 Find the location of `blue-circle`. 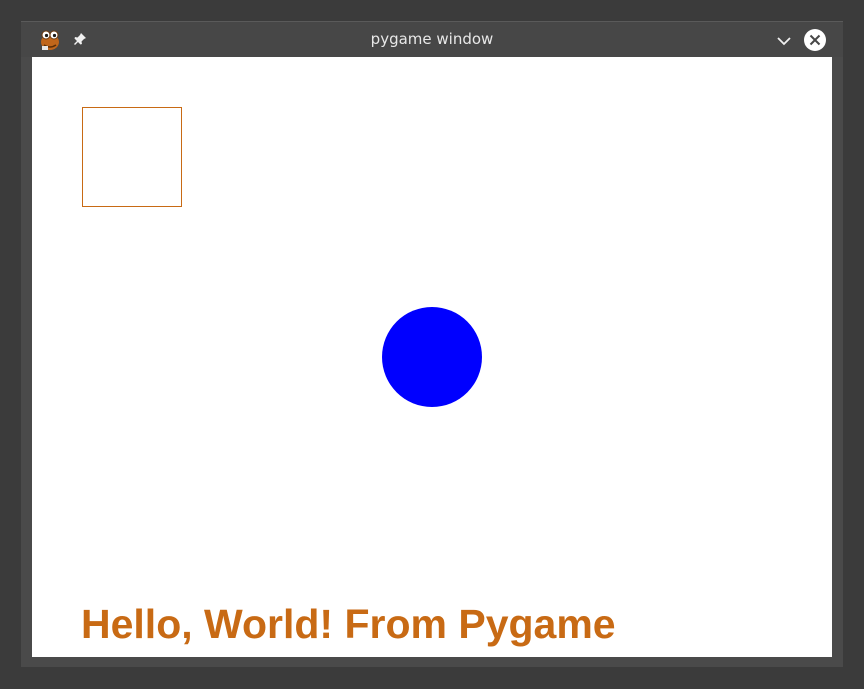

blue-circle is located at coordinates (432, 357).